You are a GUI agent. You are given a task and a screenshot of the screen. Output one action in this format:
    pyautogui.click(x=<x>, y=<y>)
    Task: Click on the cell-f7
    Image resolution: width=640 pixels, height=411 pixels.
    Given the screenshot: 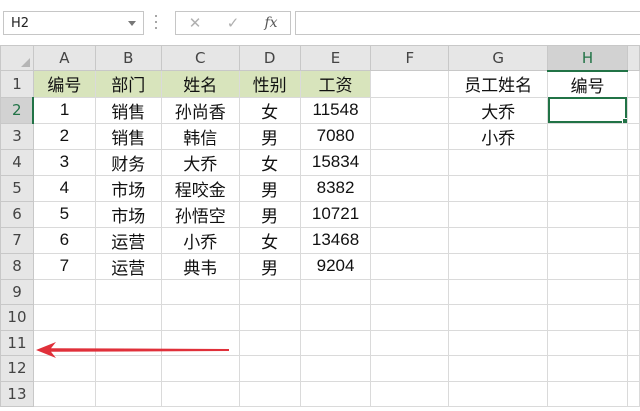 What is the action you would take?
    pyautogui.click(x=410, y=240)
    